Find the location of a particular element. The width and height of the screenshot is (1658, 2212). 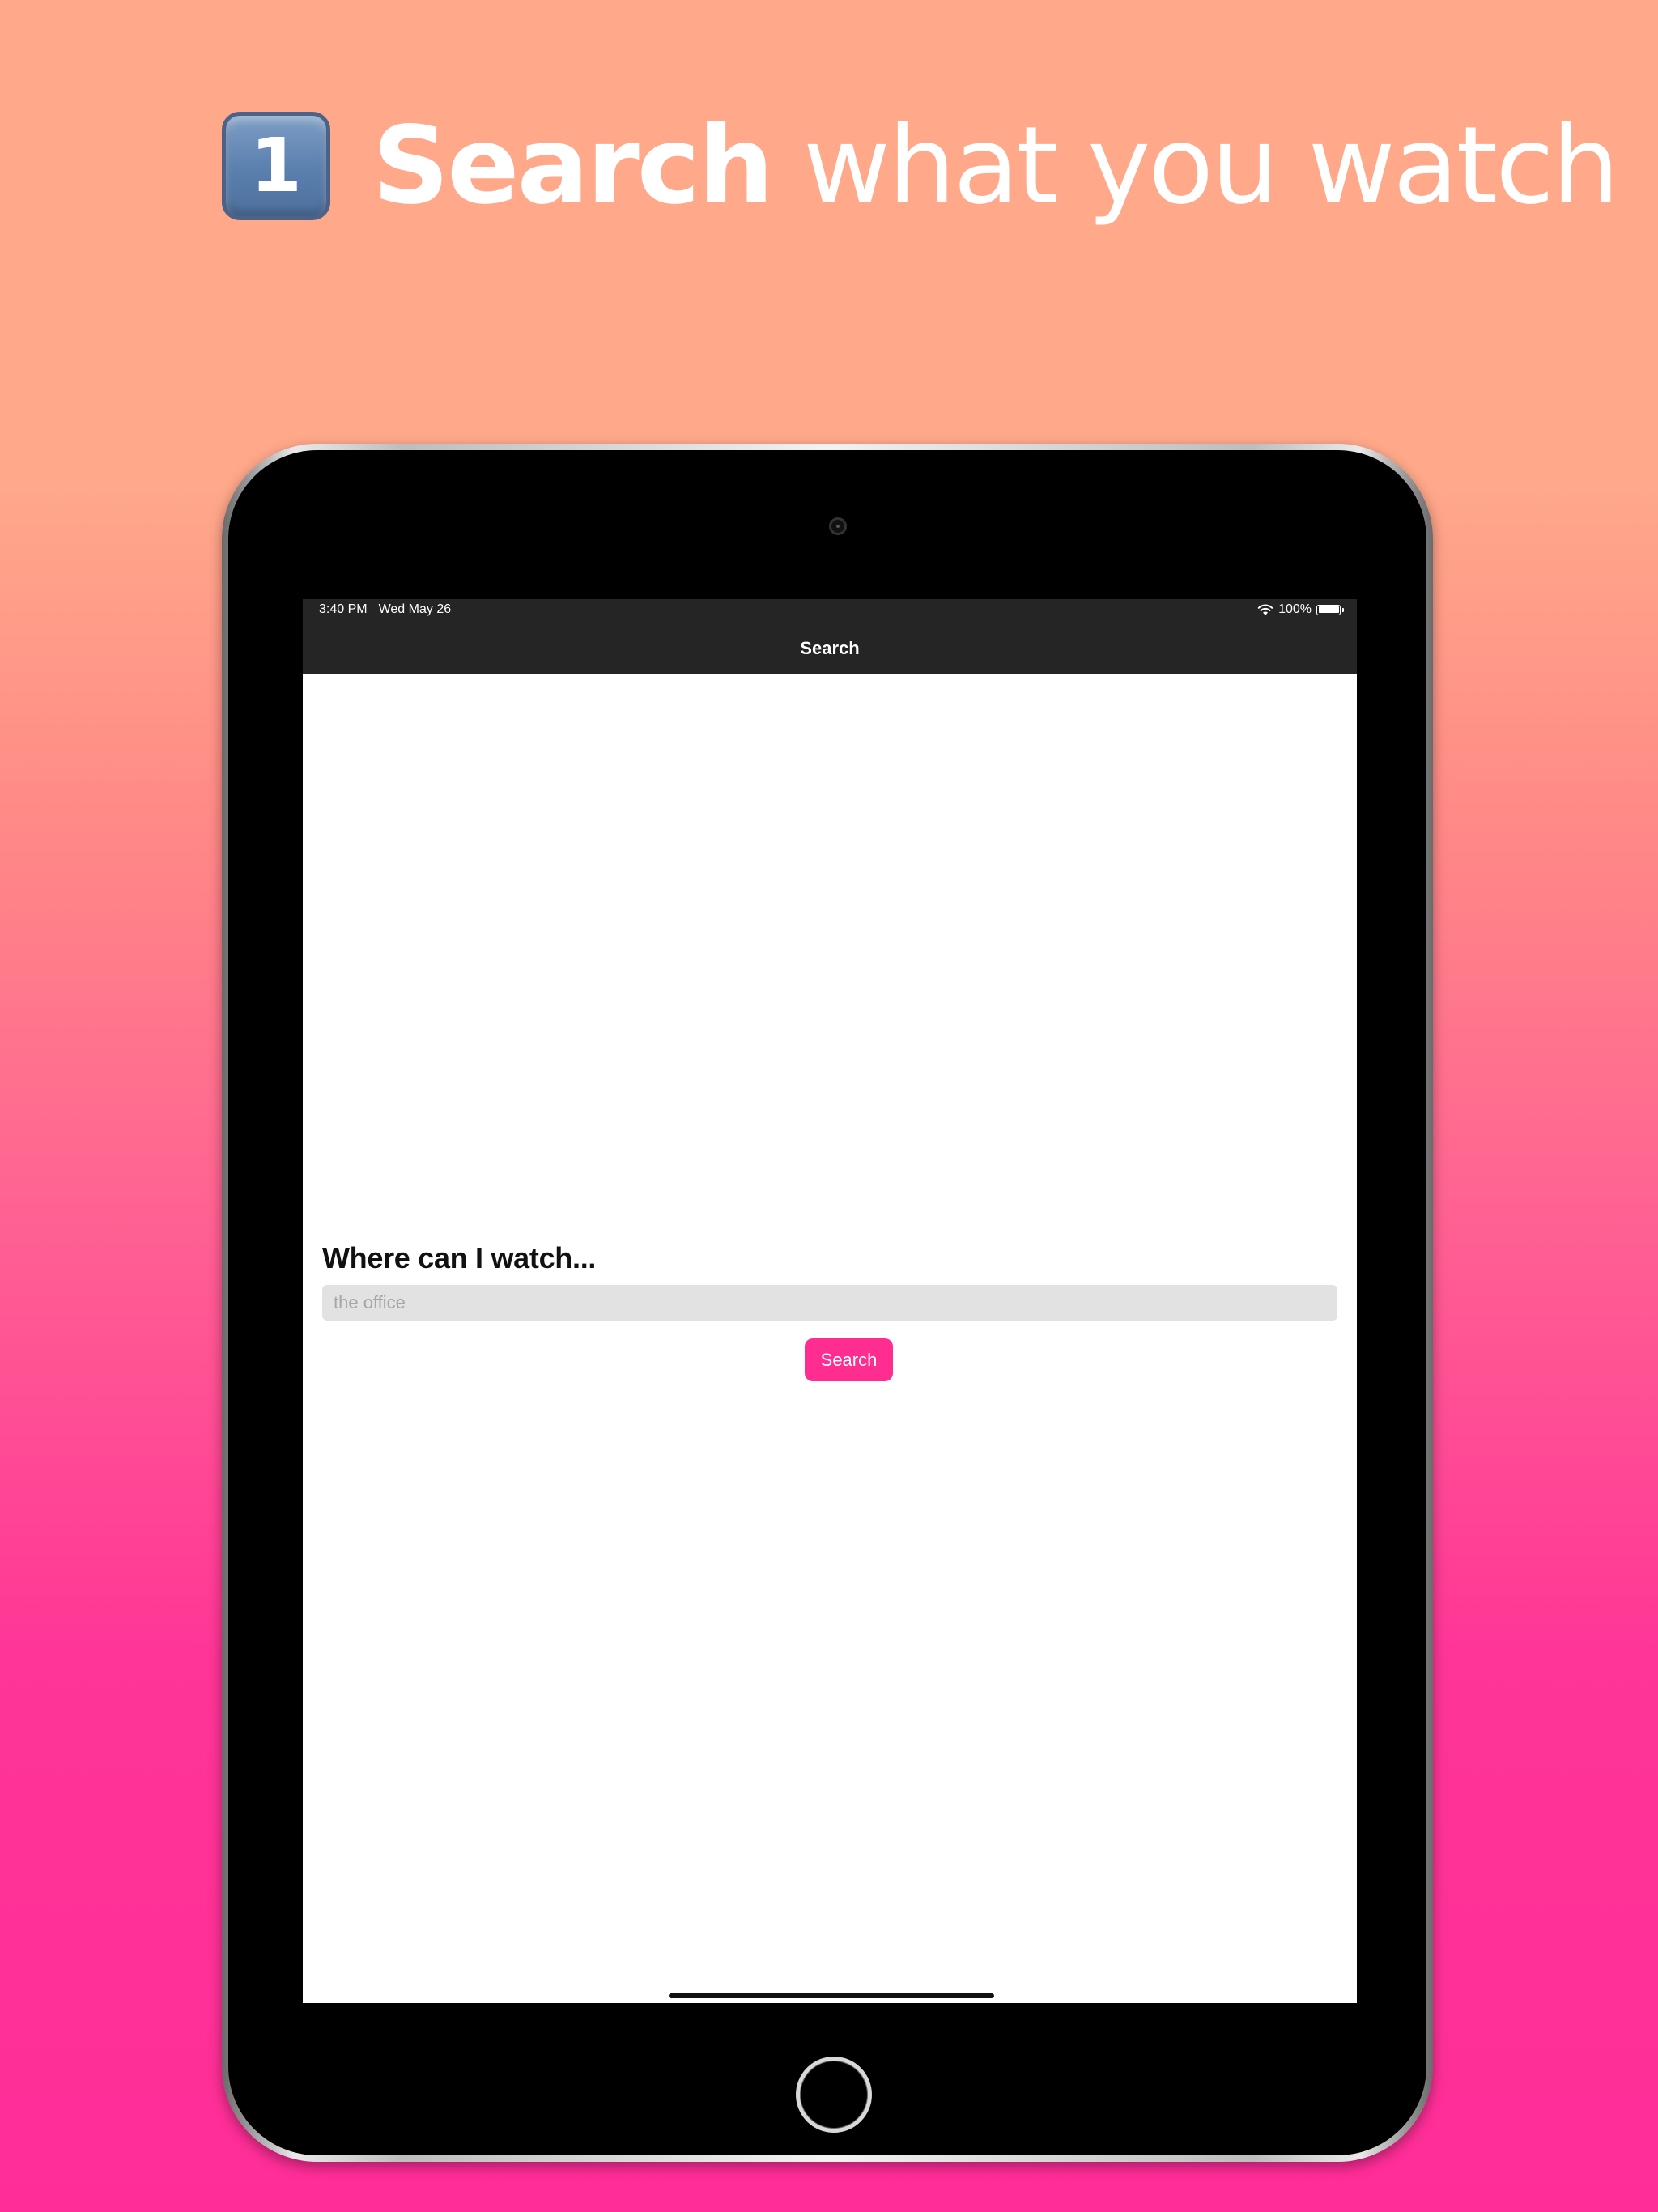

search-form: Where can I watch... Search is located at coordinates (829, 1311).